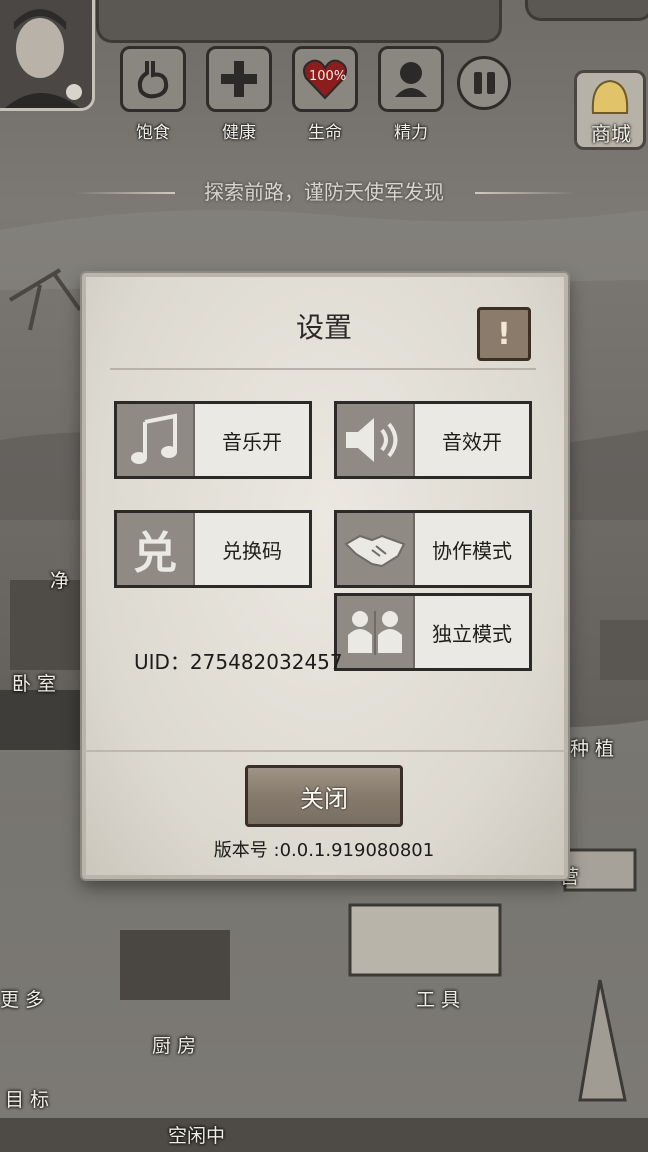 The width and height of the screenshot is (648, 1152). Describe the element at coordinates (611, 134) in the screenshot. I see `shop-label: 商城` at that location.